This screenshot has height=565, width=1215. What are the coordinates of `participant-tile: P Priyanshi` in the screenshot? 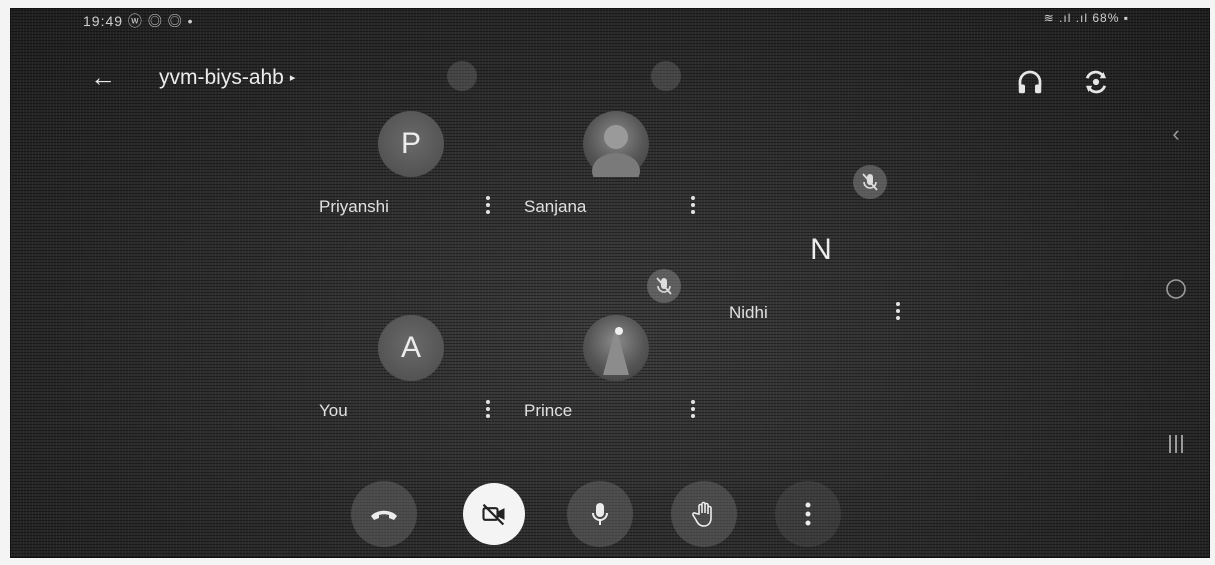 It's located at (411, 166).